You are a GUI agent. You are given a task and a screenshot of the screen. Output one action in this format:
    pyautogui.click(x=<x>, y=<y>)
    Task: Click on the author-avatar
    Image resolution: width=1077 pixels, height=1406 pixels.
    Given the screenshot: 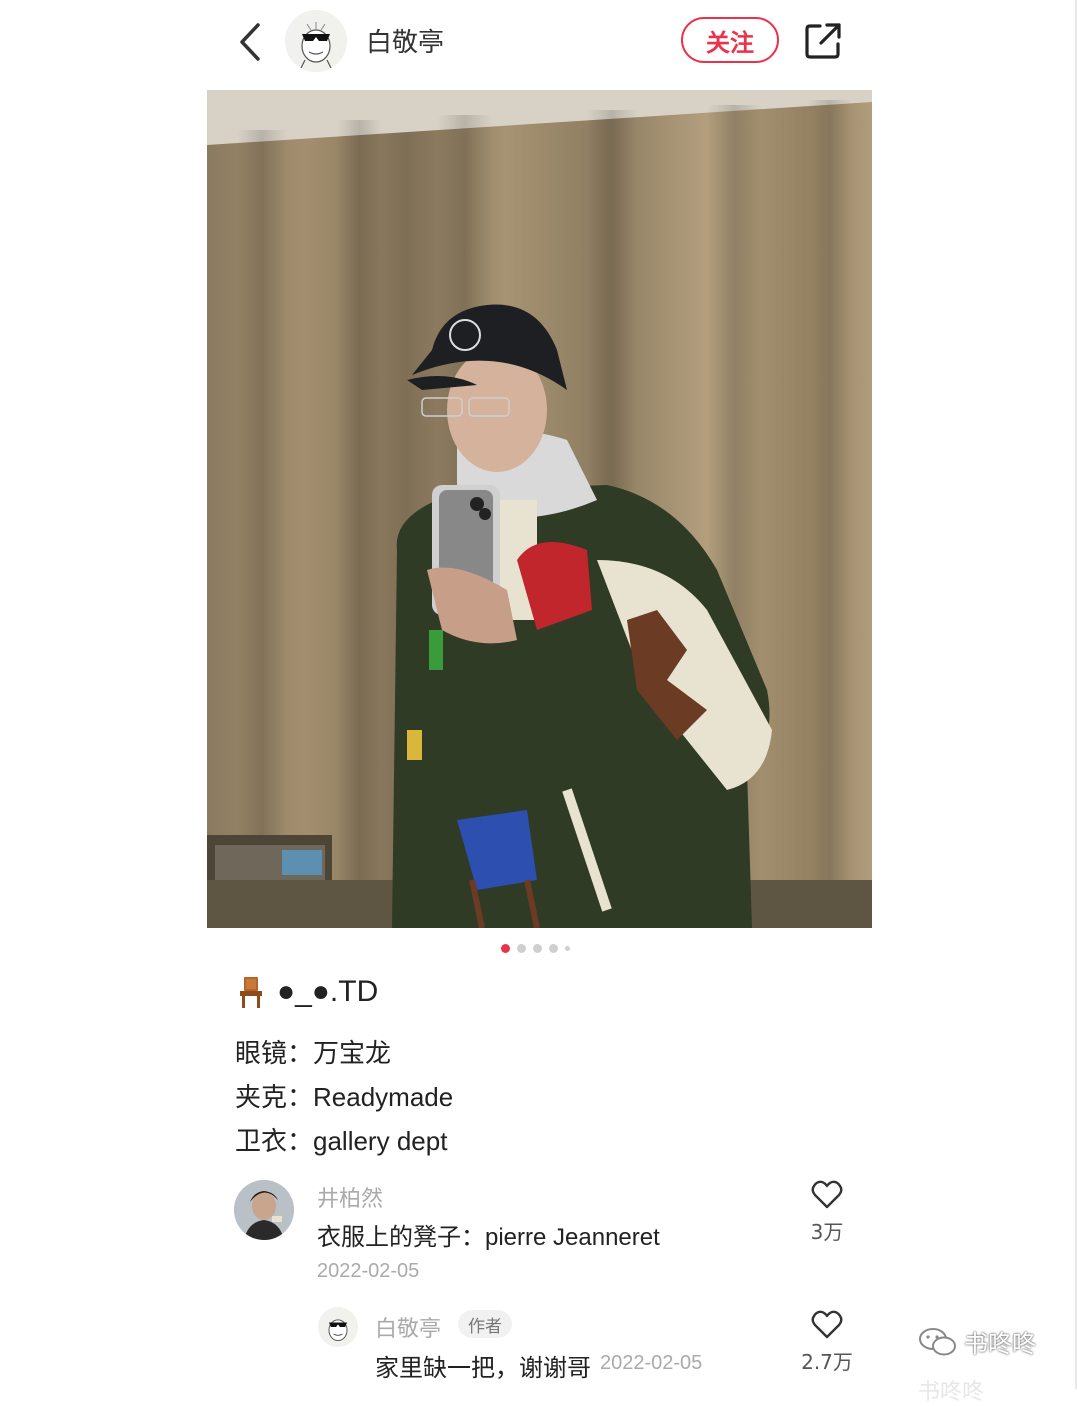 What is the action you would take?
    pyautogui.click(x=316, y=41)
    